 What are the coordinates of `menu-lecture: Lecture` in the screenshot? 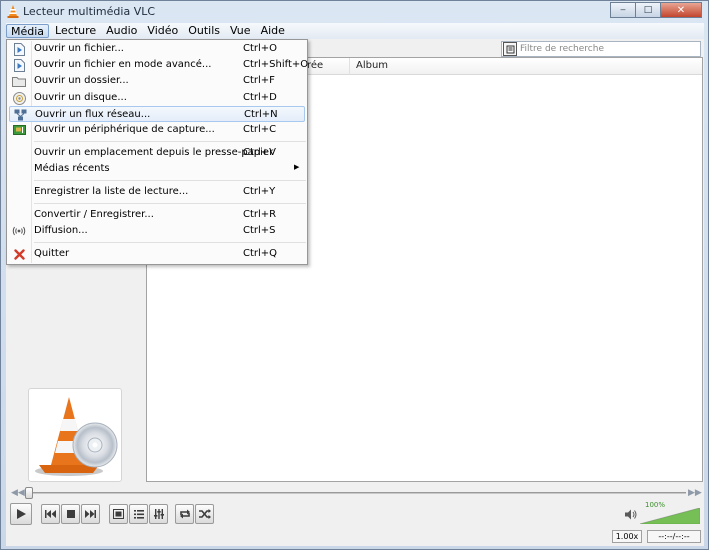 It's located at (75, 31).